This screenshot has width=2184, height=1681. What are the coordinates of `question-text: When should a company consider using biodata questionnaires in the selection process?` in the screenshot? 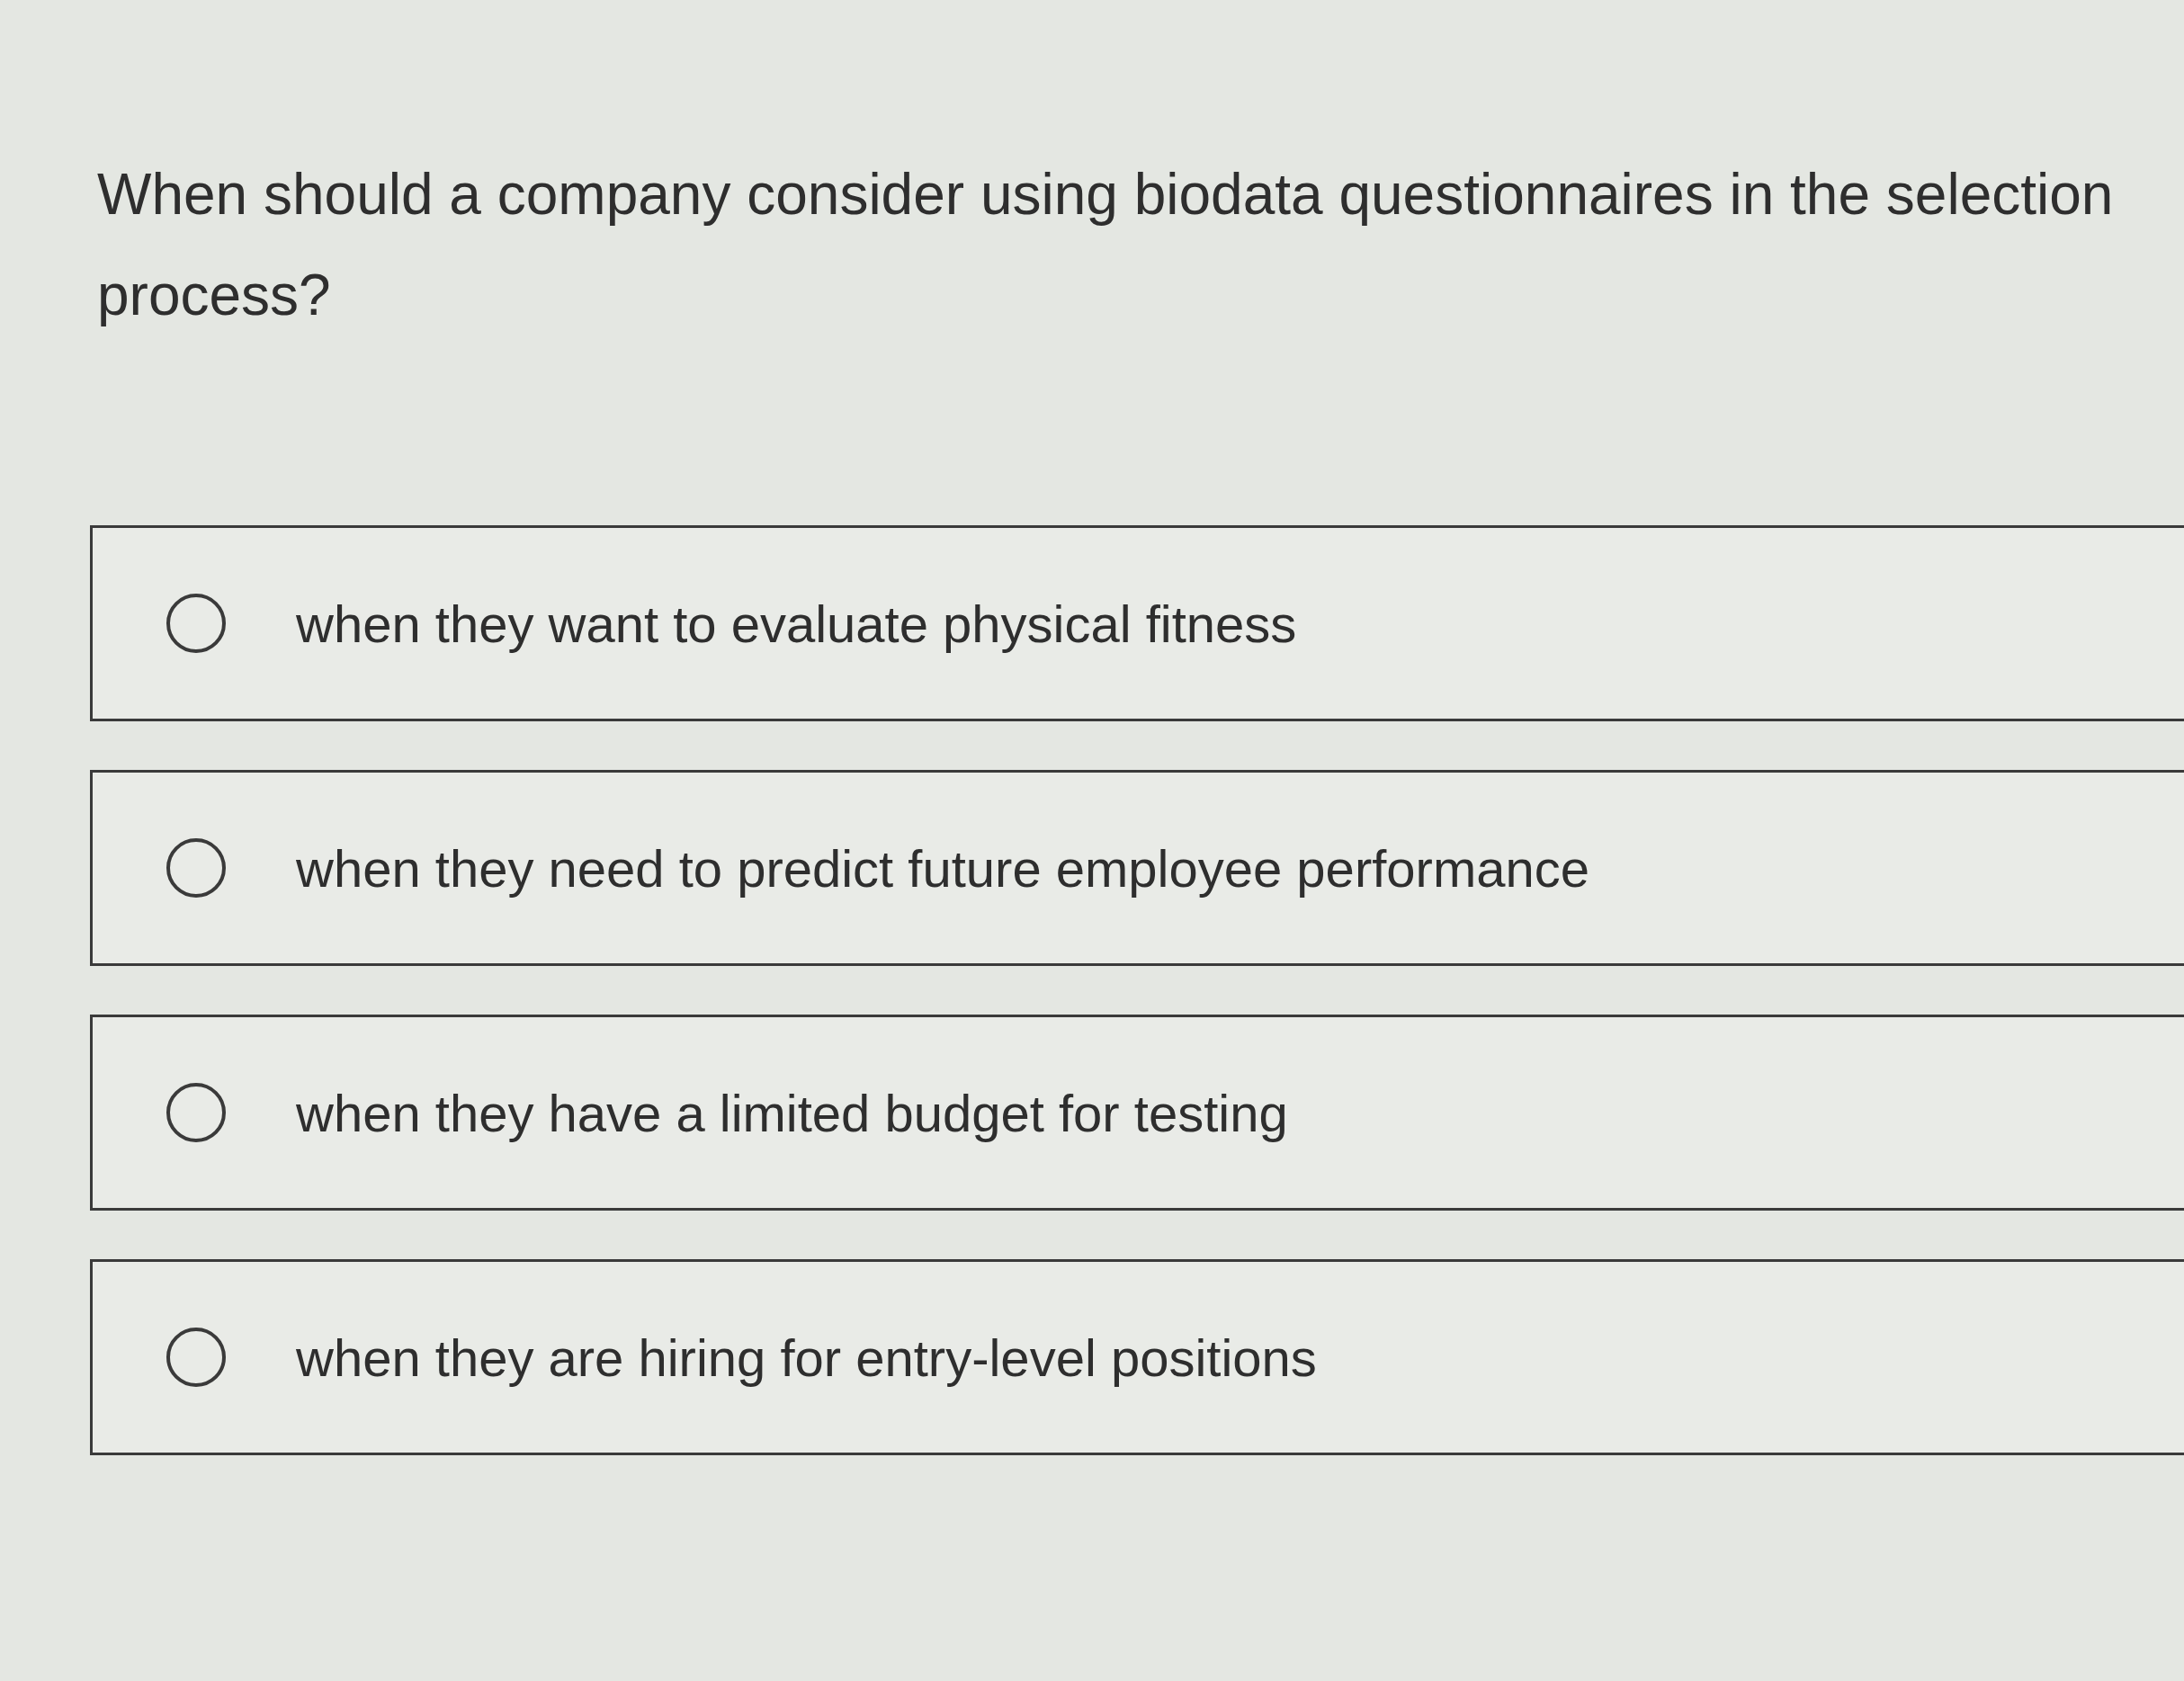 It's located at (1106, 245).